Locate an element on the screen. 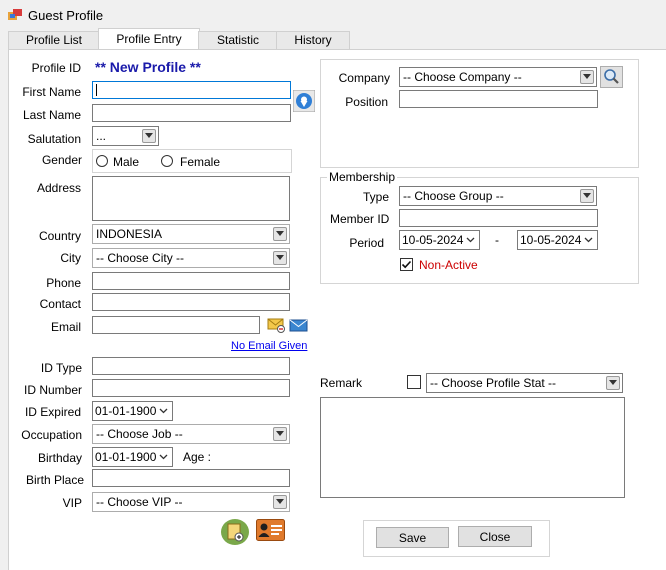 The image size is (666, 570). company-value: -- Choose Company -- is located at coordinates (462, 77).